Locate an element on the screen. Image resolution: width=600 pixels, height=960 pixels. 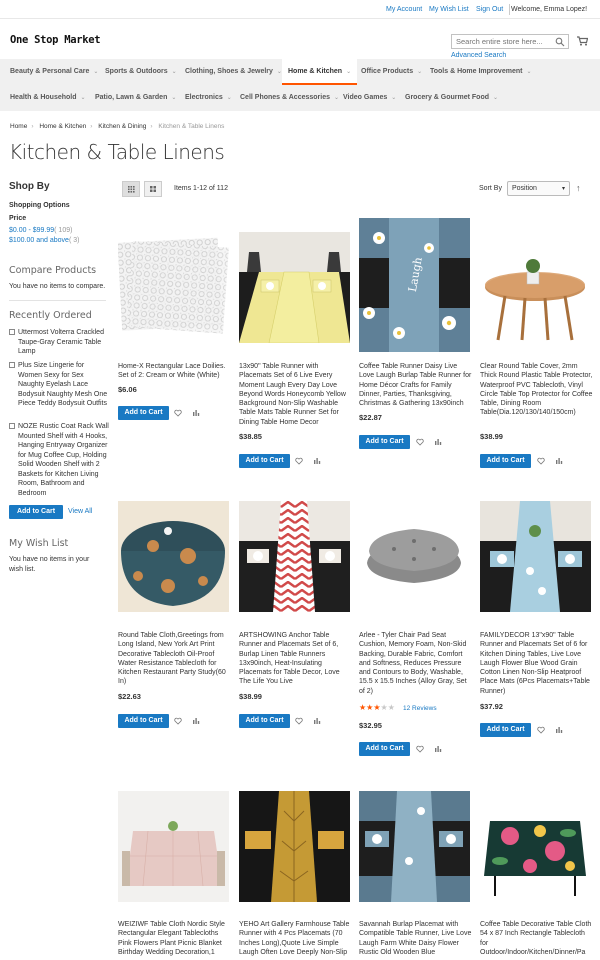
reviews-link: 12 Reviews is located at coordinates (420, 708).